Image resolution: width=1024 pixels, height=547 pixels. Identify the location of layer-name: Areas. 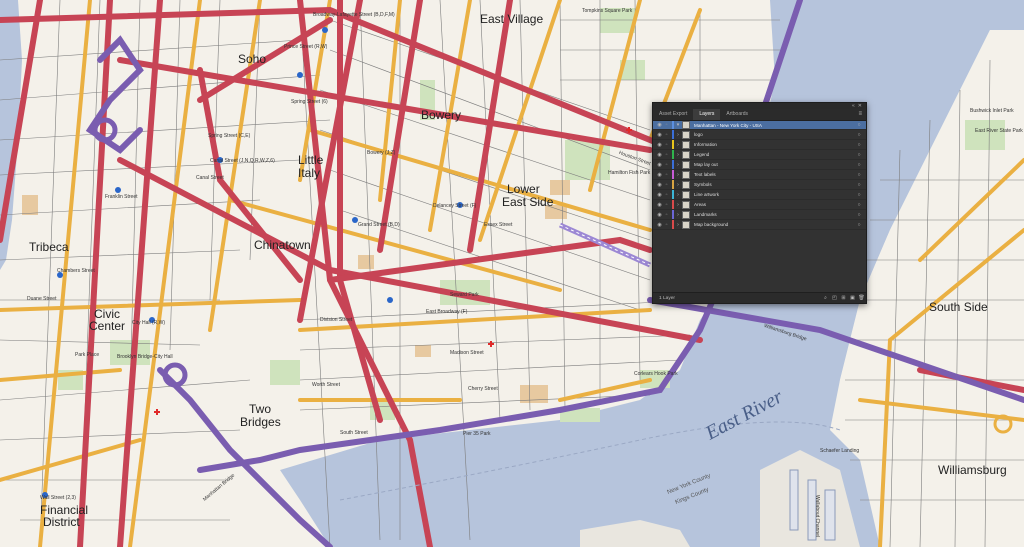
(774, 204).